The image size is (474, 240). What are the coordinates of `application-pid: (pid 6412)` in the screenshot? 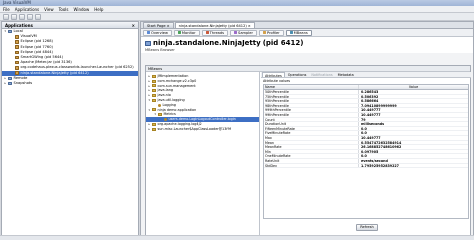 It's located at (283, 43).